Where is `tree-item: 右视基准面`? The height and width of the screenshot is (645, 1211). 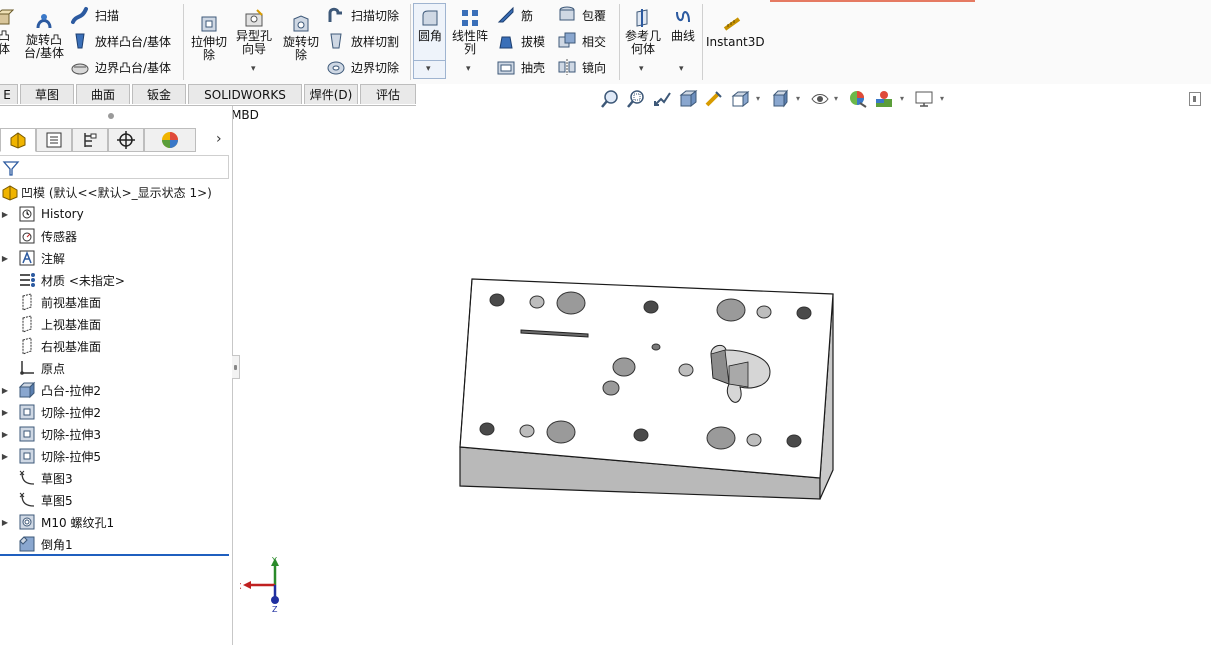
tree-item: 右视基准面 is located at coordinates (114, 346).